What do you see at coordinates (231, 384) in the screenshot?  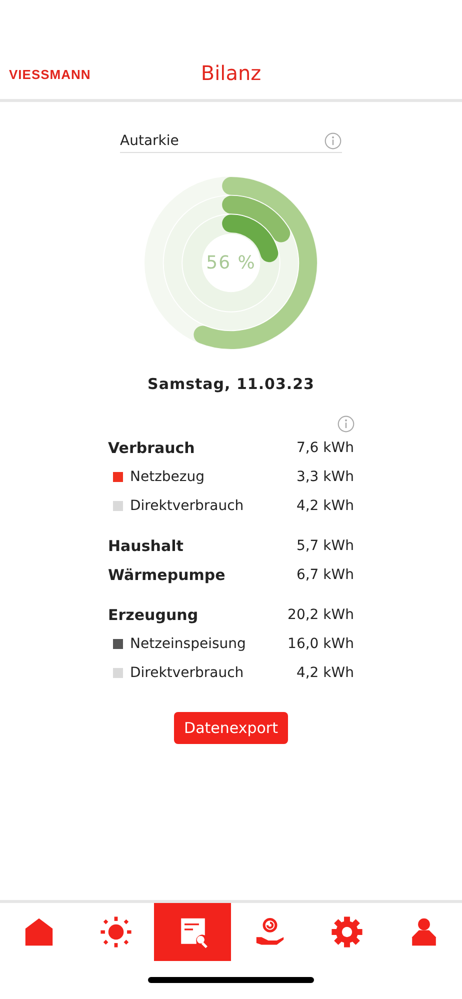 I see `date-label: Samstag, 11.03.23` at bounding box center [231, 384].